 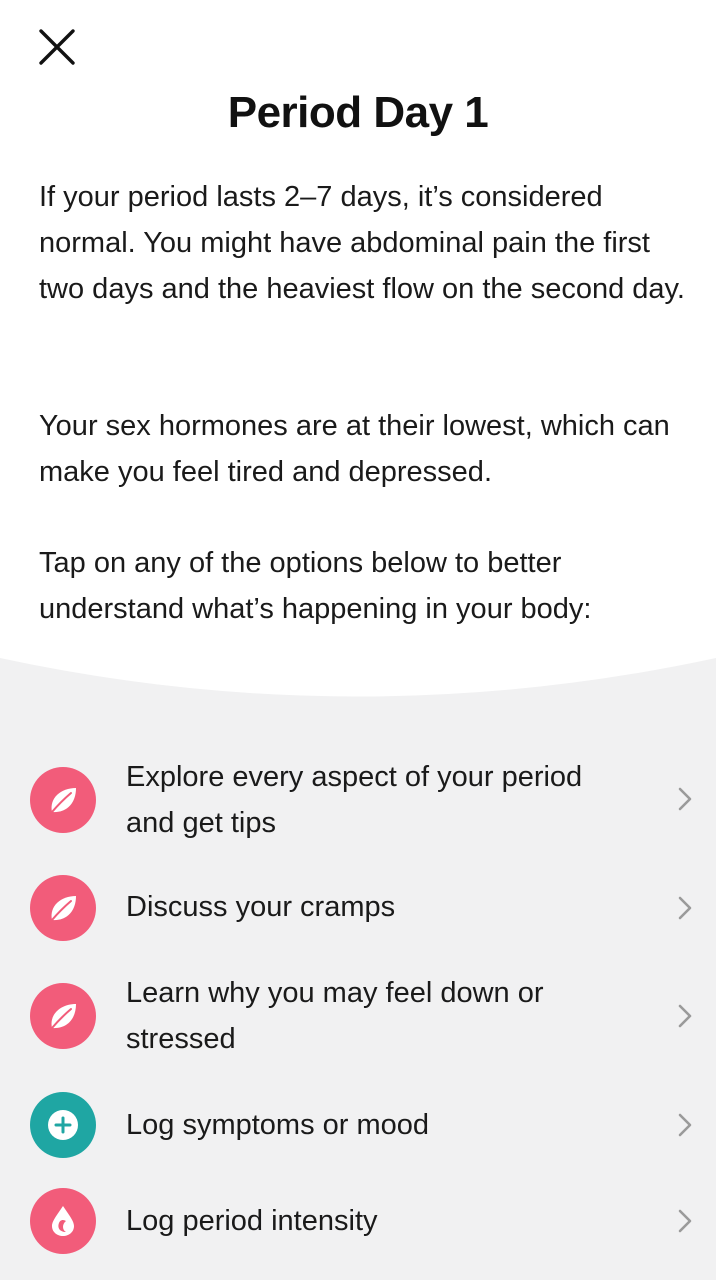 I want to click on option-log-symptoms: Log symptoms or mood, so click(x=358, y=1125).